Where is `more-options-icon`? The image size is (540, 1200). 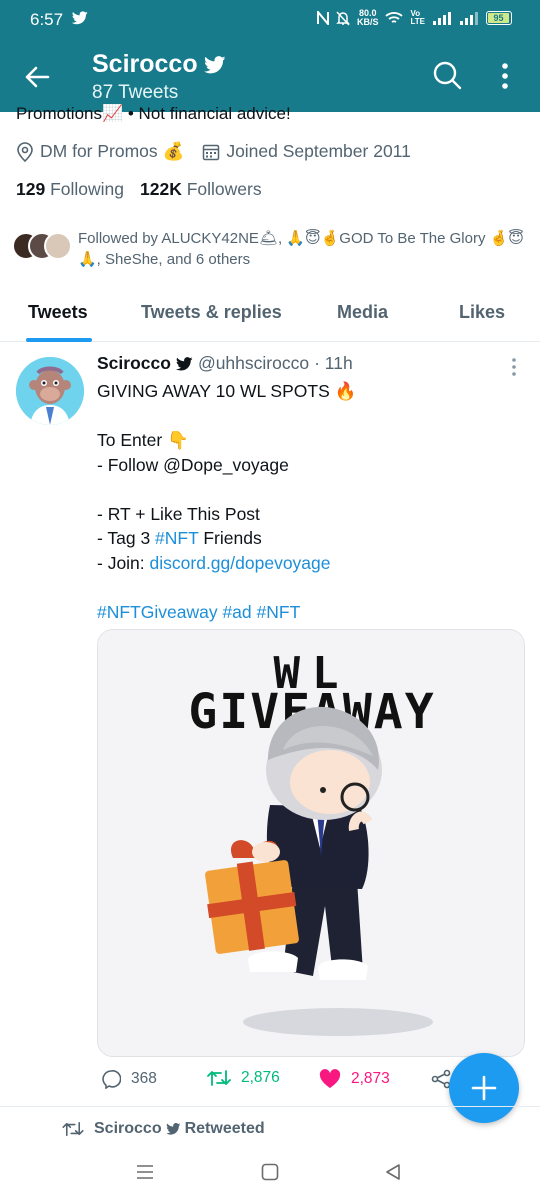 more-options-icon is located at coordinates (505, 76).